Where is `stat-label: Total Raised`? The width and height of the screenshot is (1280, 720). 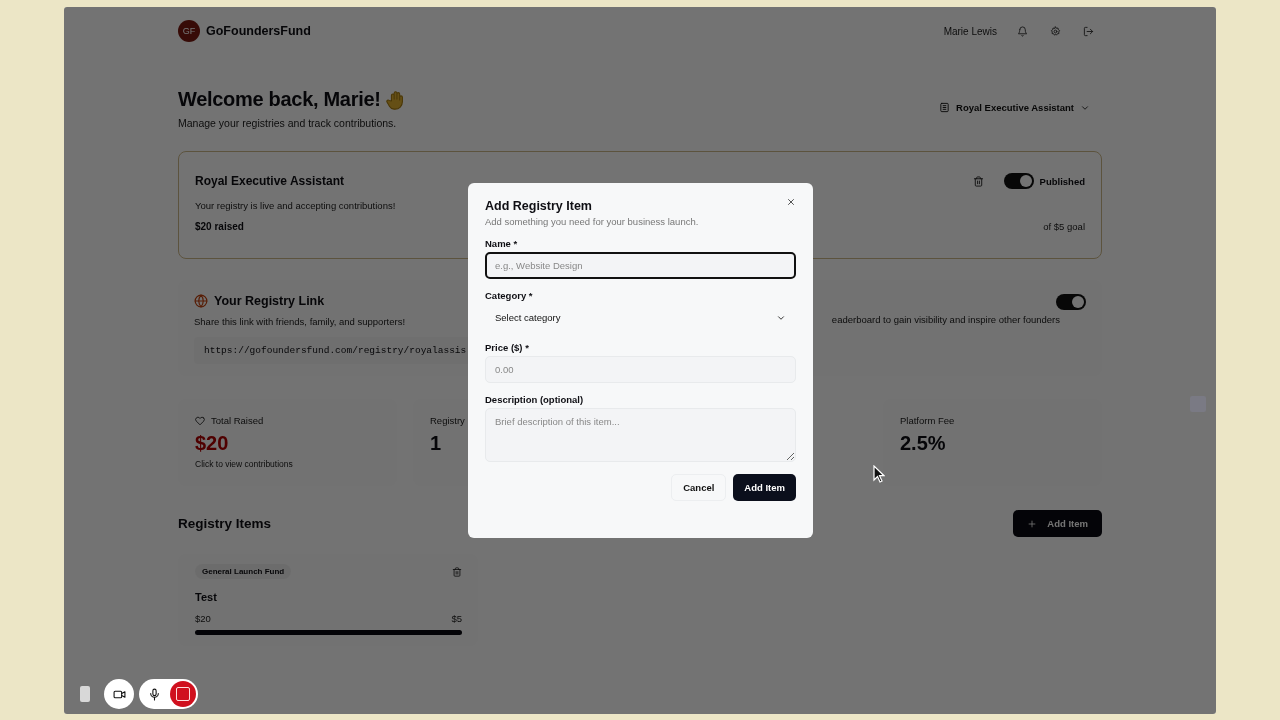
stat-label: Total Raised is located at coordinates (237, 420).